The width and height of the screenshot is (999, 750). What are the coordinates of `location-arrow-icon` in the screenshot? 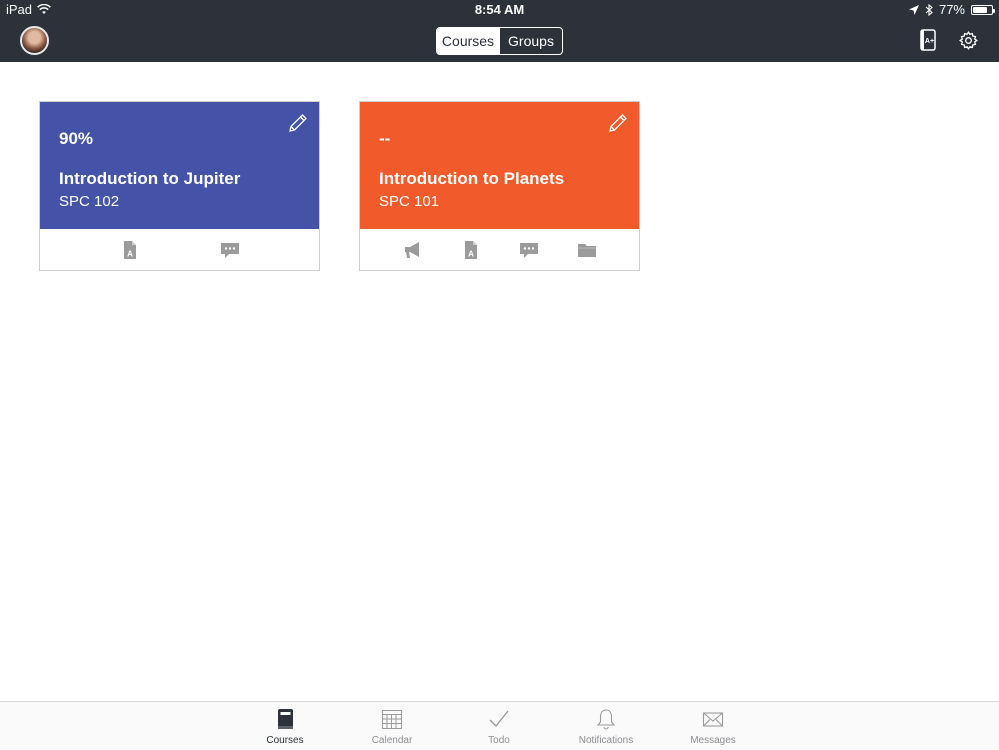 It's located at (913, 9).